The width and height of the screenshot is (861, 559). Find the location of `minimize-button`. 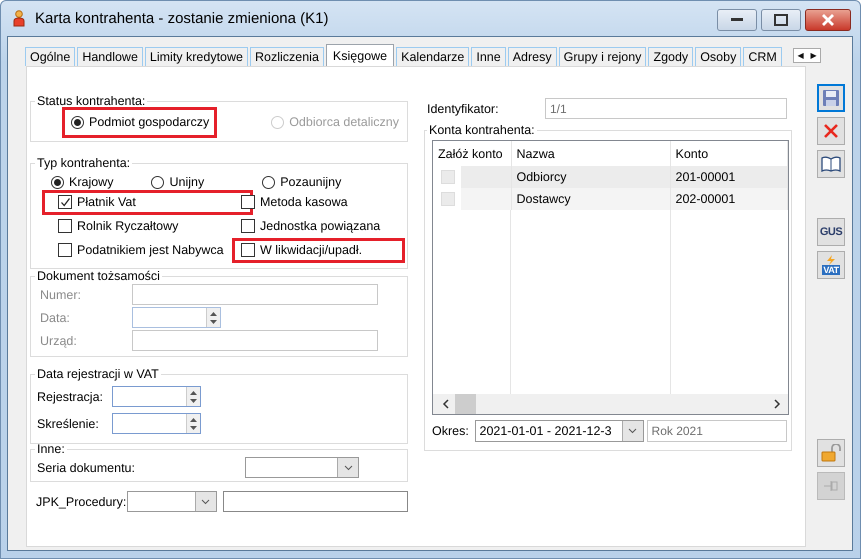

minimize-button is located at coordinates (737, 20).